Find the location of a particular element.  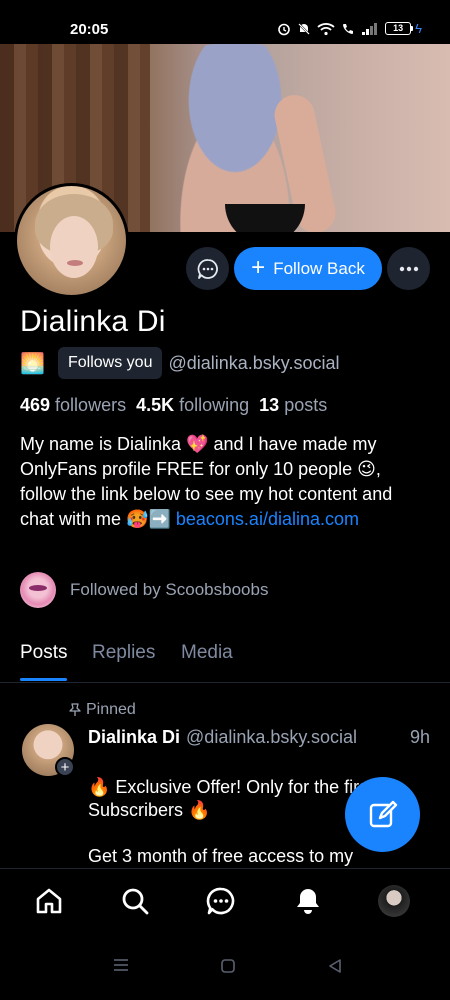

nav-search is located at coordinates (135, 901).